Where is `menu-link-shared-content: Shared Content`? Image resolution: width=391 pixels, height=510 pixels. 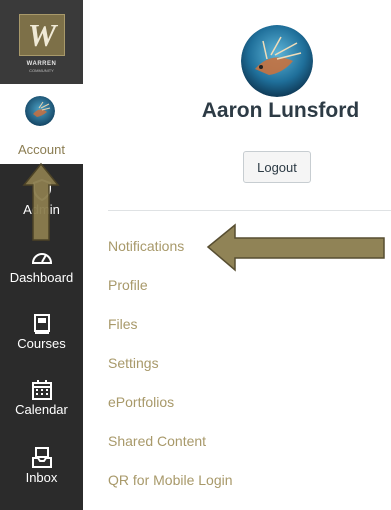
menu-link-shared-content: Shared Content is located at coordinates (157, 441).